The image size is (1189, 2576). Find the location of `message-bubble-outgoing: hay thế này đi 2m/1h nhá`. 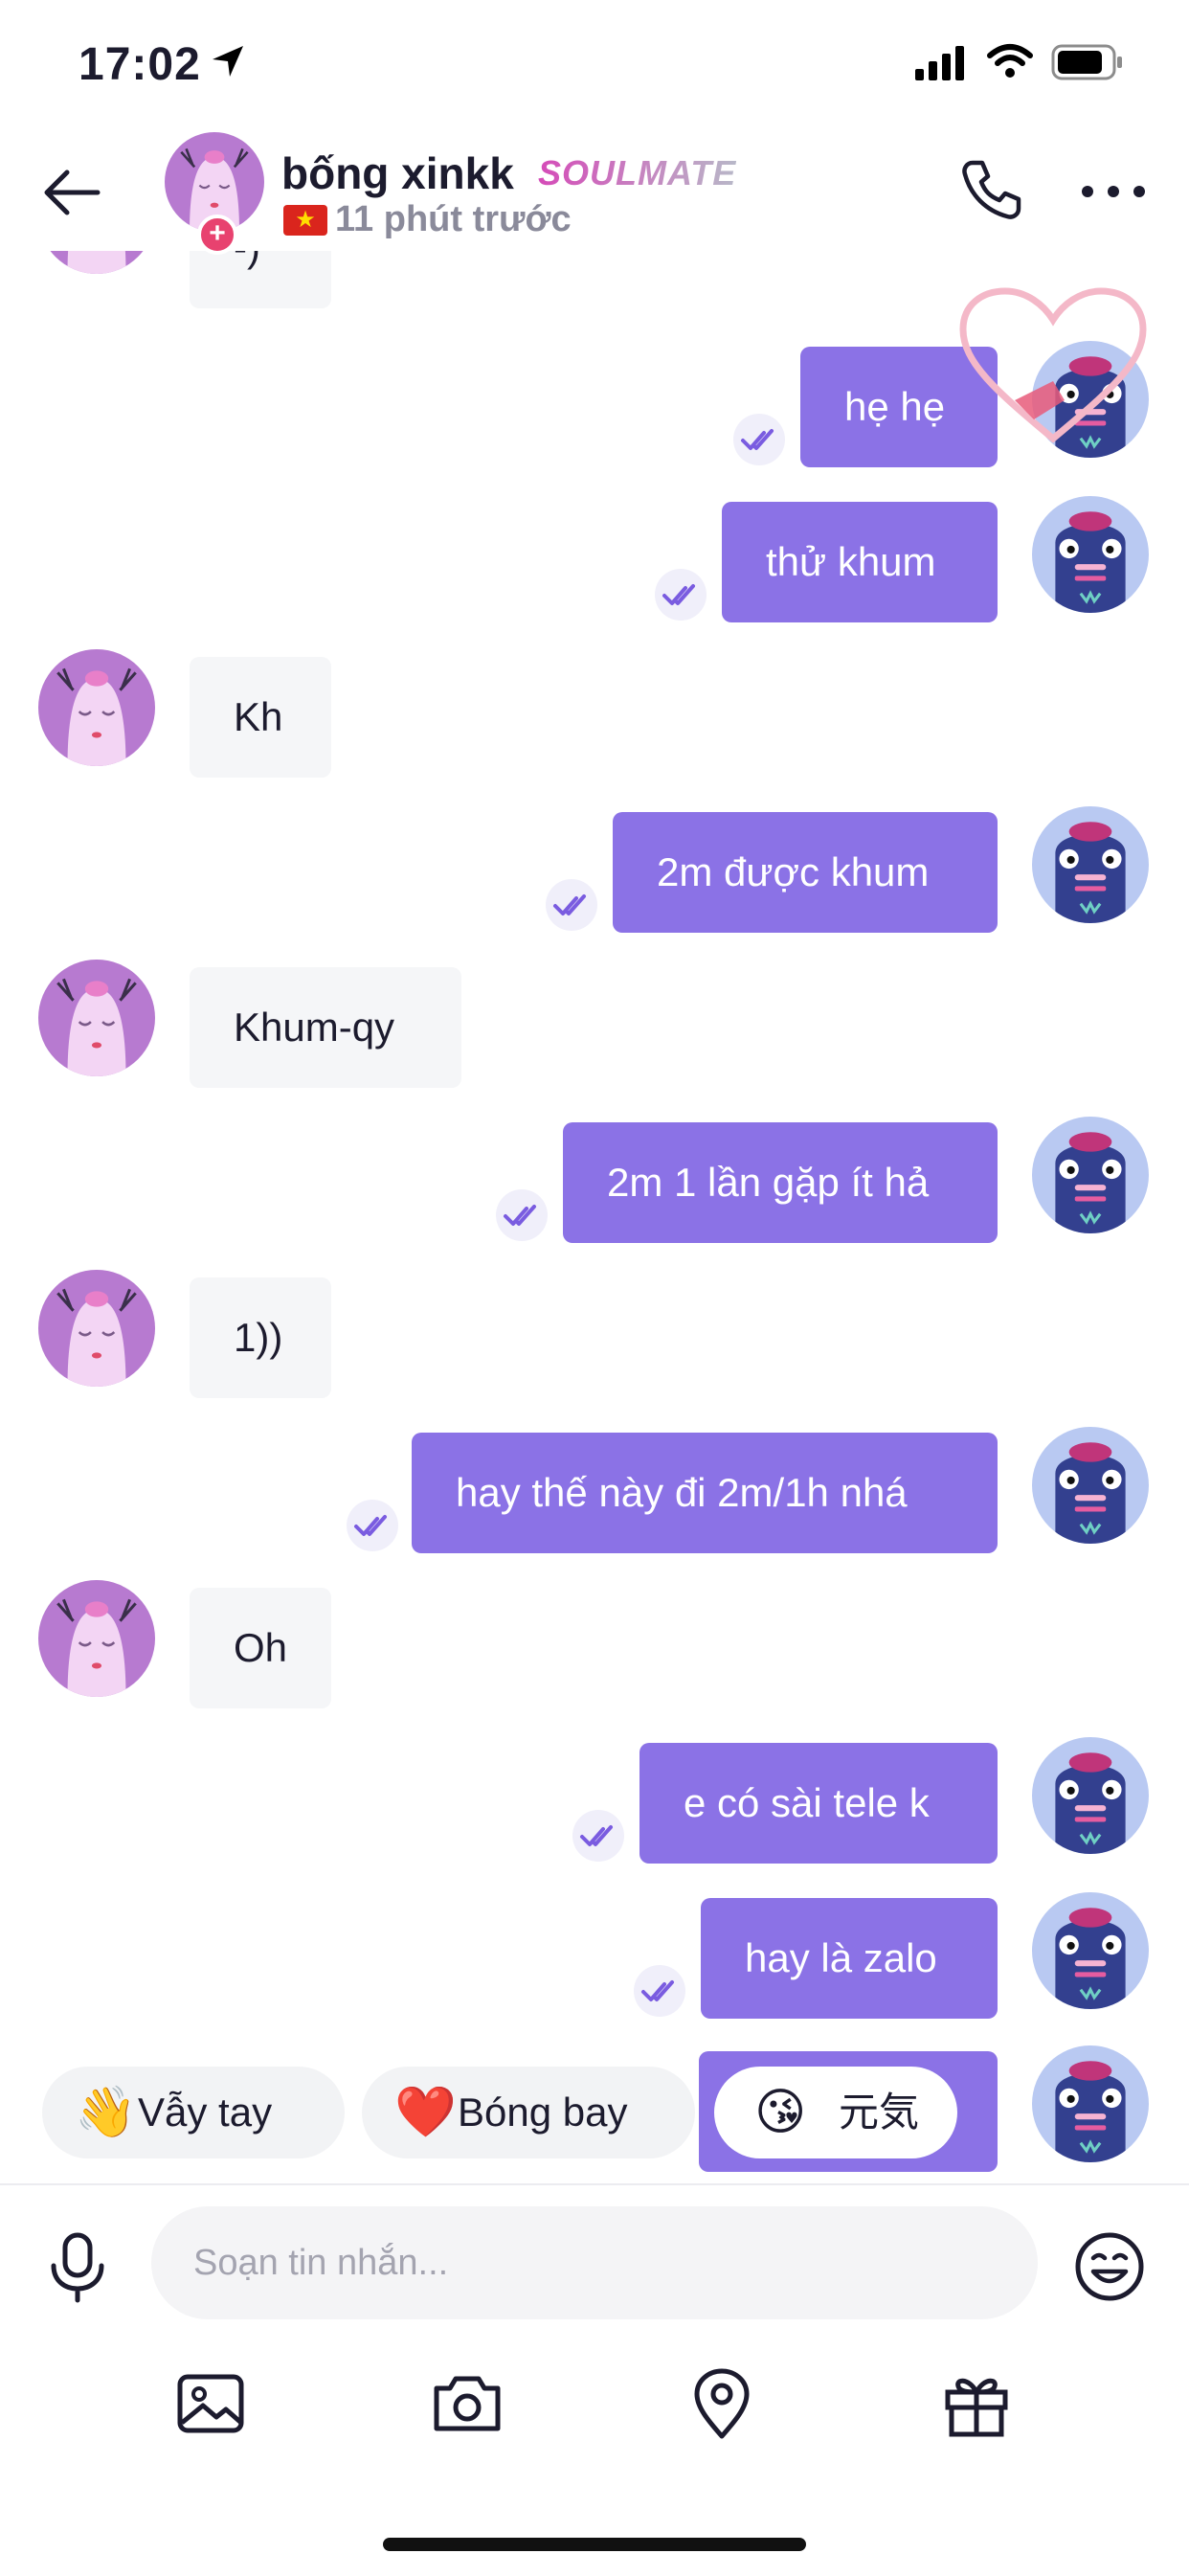

message-bubble-outgoing: hay thế này đi 2m/1h nhá is located at coordinates (705, 1493).